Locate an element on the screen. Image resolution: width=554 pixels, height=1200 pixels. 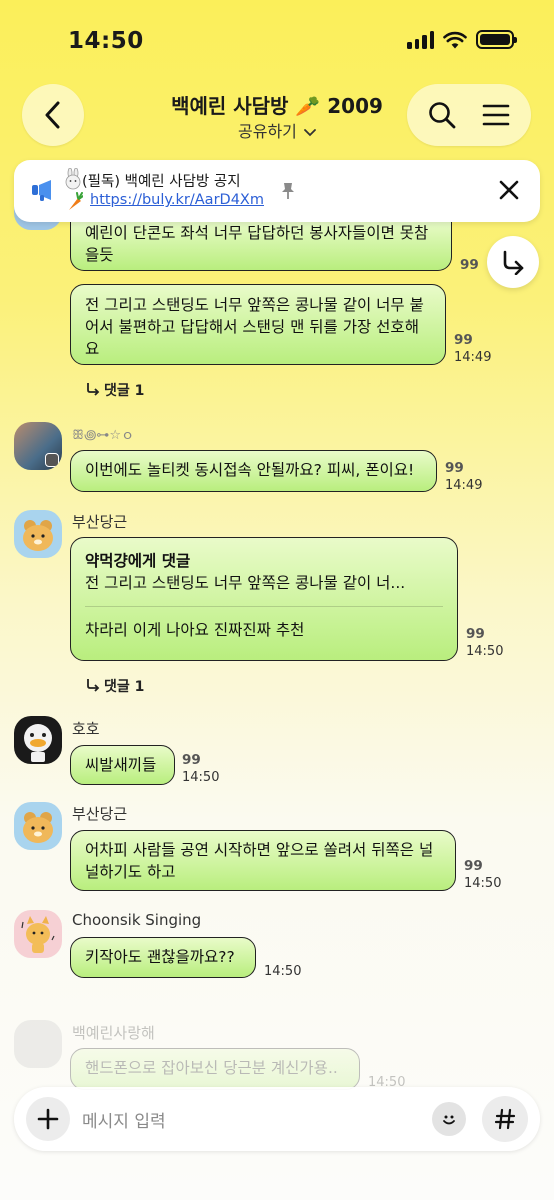
message-bubble: 핸드폰으로 잡아보신 당근분 계신가용.. is located at coordinates (215, 1069).